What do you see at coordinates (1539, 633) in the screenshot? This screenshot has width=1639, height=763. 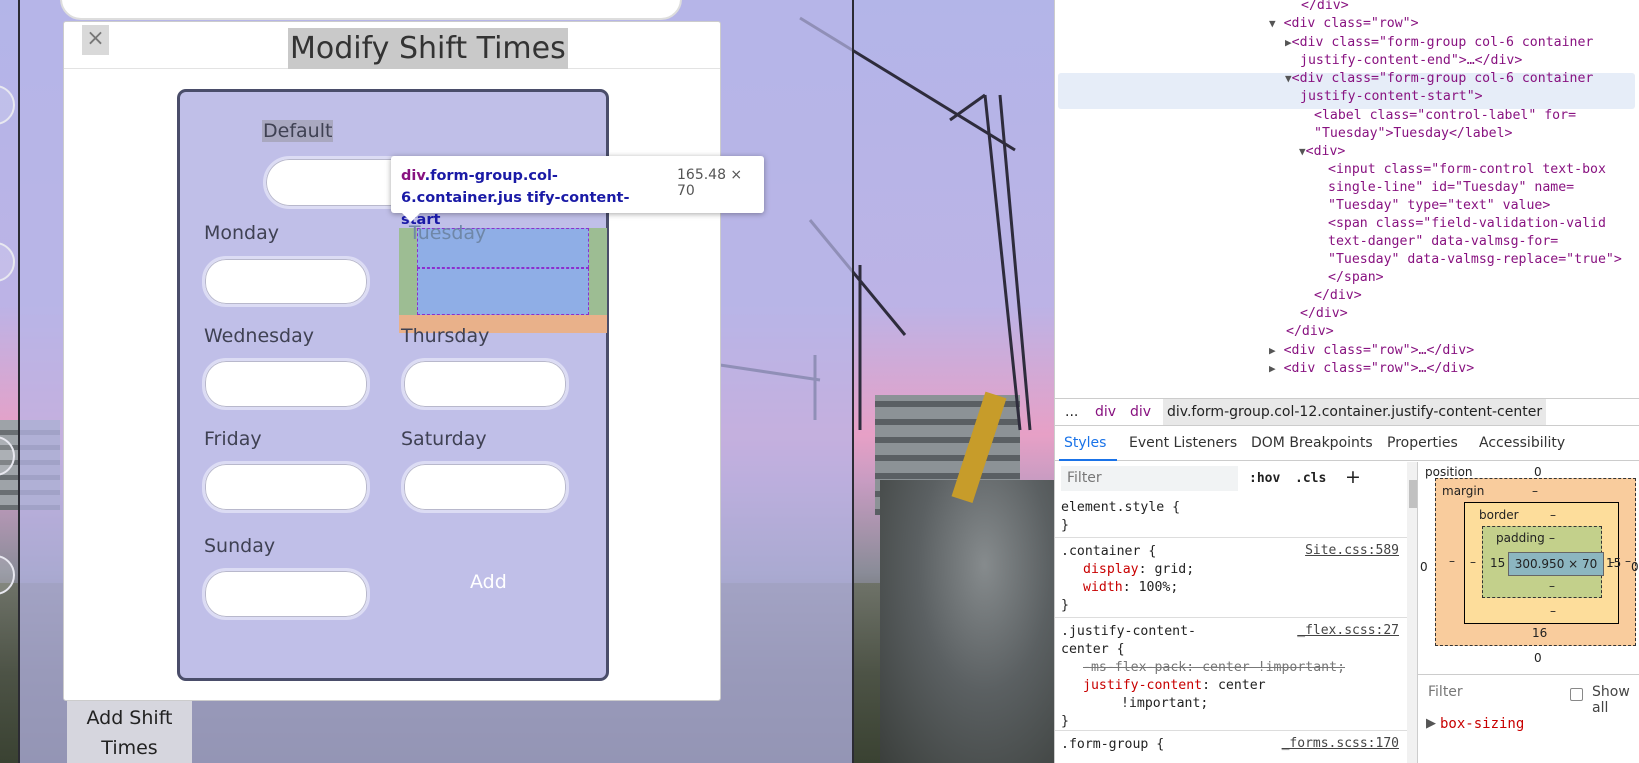 I see `margin-bottom-value: 16` at bounding box center [1539, 633].